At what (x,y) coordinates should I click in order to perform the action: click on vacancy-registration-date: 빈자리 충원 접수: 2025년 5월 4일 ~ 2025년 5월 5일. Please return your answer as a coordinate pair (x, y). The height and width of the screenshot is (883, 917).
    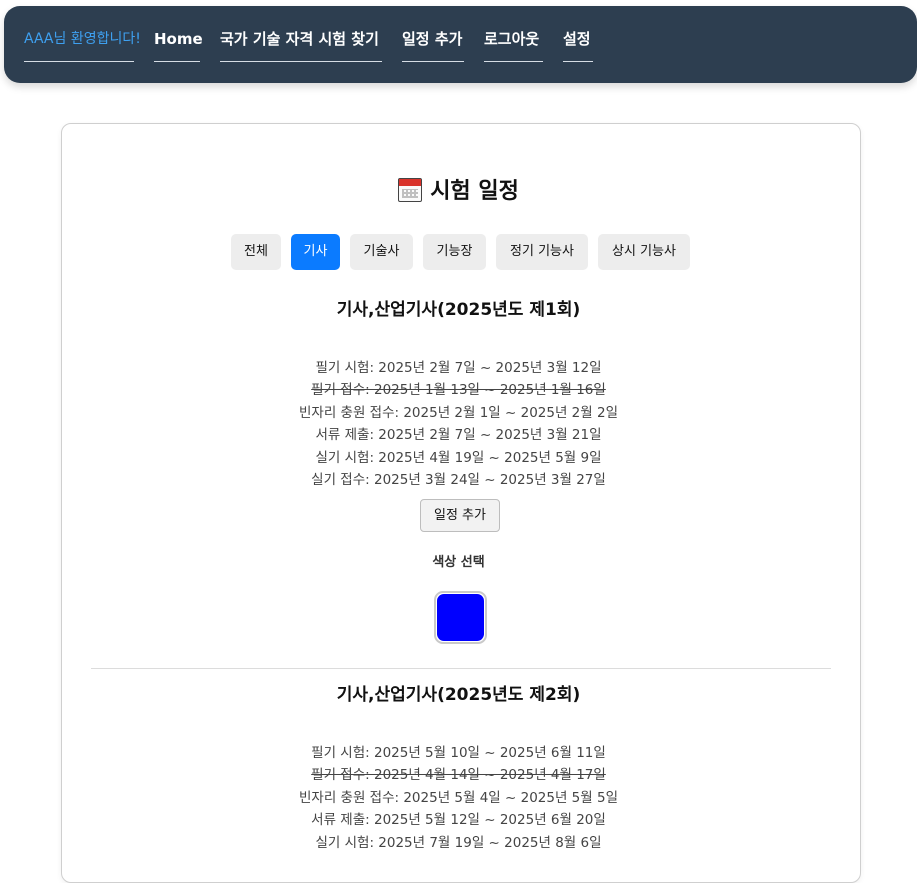
    Looking at the image, I should click on (458, 797).